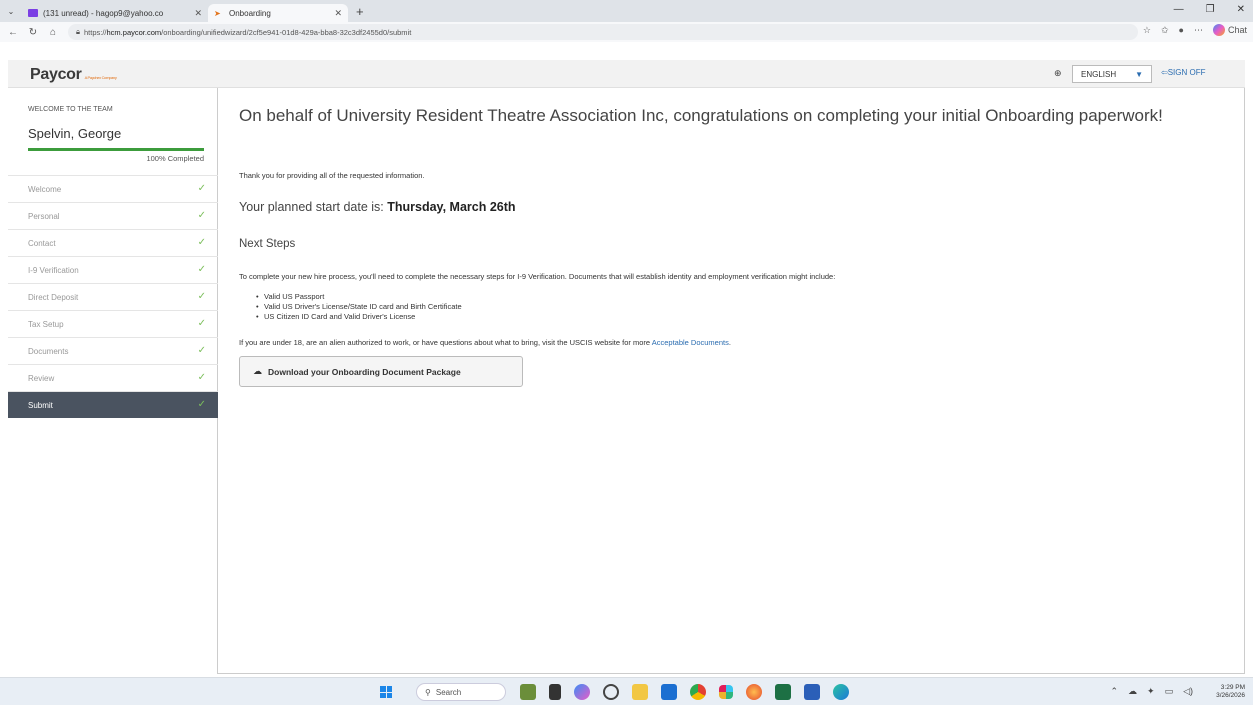  Describe the element at coordinates (250, 13) in the screenshot. I see `tab-title: Onboarding` at that location.